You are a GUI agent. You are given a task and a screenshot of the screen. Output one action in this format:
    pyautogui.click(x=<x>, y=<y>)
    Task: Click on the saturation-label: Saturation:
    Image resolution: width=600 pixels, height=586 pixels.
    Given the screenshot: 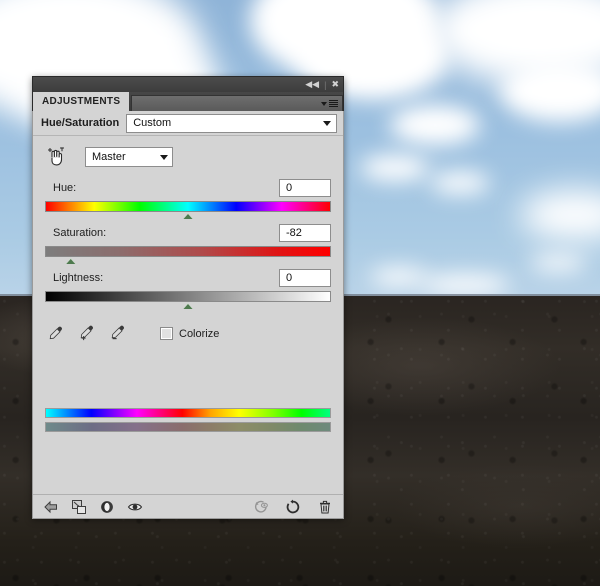 What is the action you would take?
    pyautogui.click(x=80, y=233)
    